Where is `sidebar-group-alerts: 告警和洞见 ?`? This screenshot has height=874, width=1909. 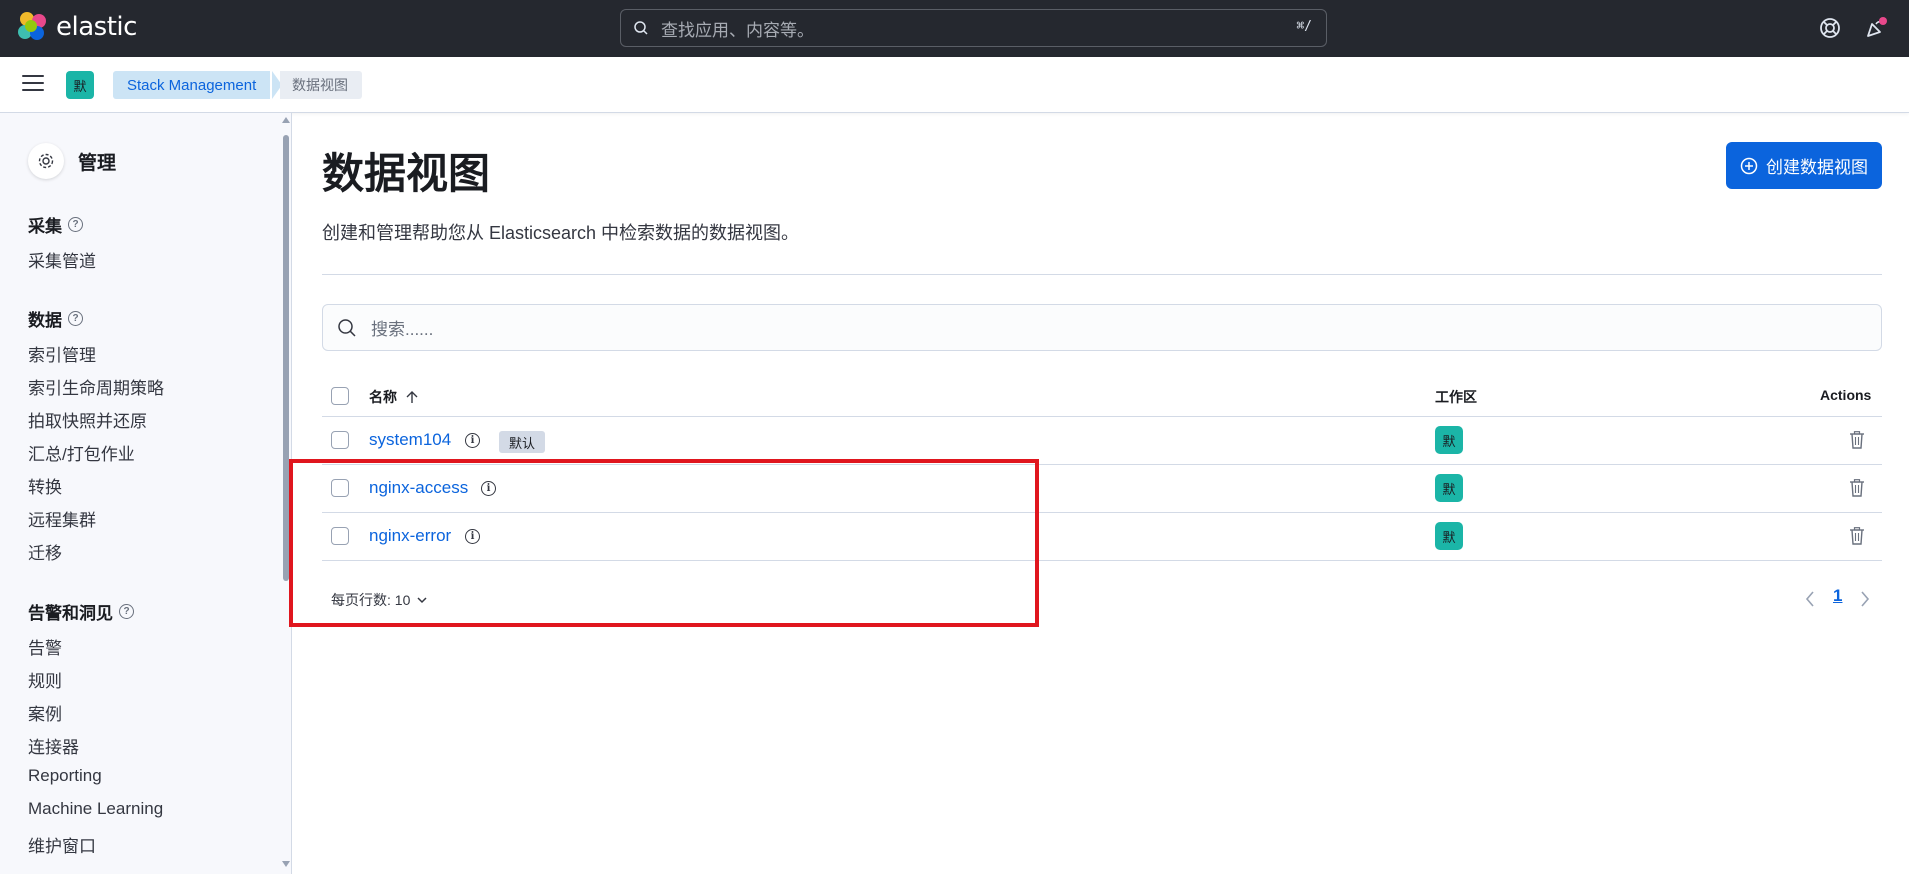 sidebar-group-alerts: 告警和洞见 ? is located at coordinates (81, 611).